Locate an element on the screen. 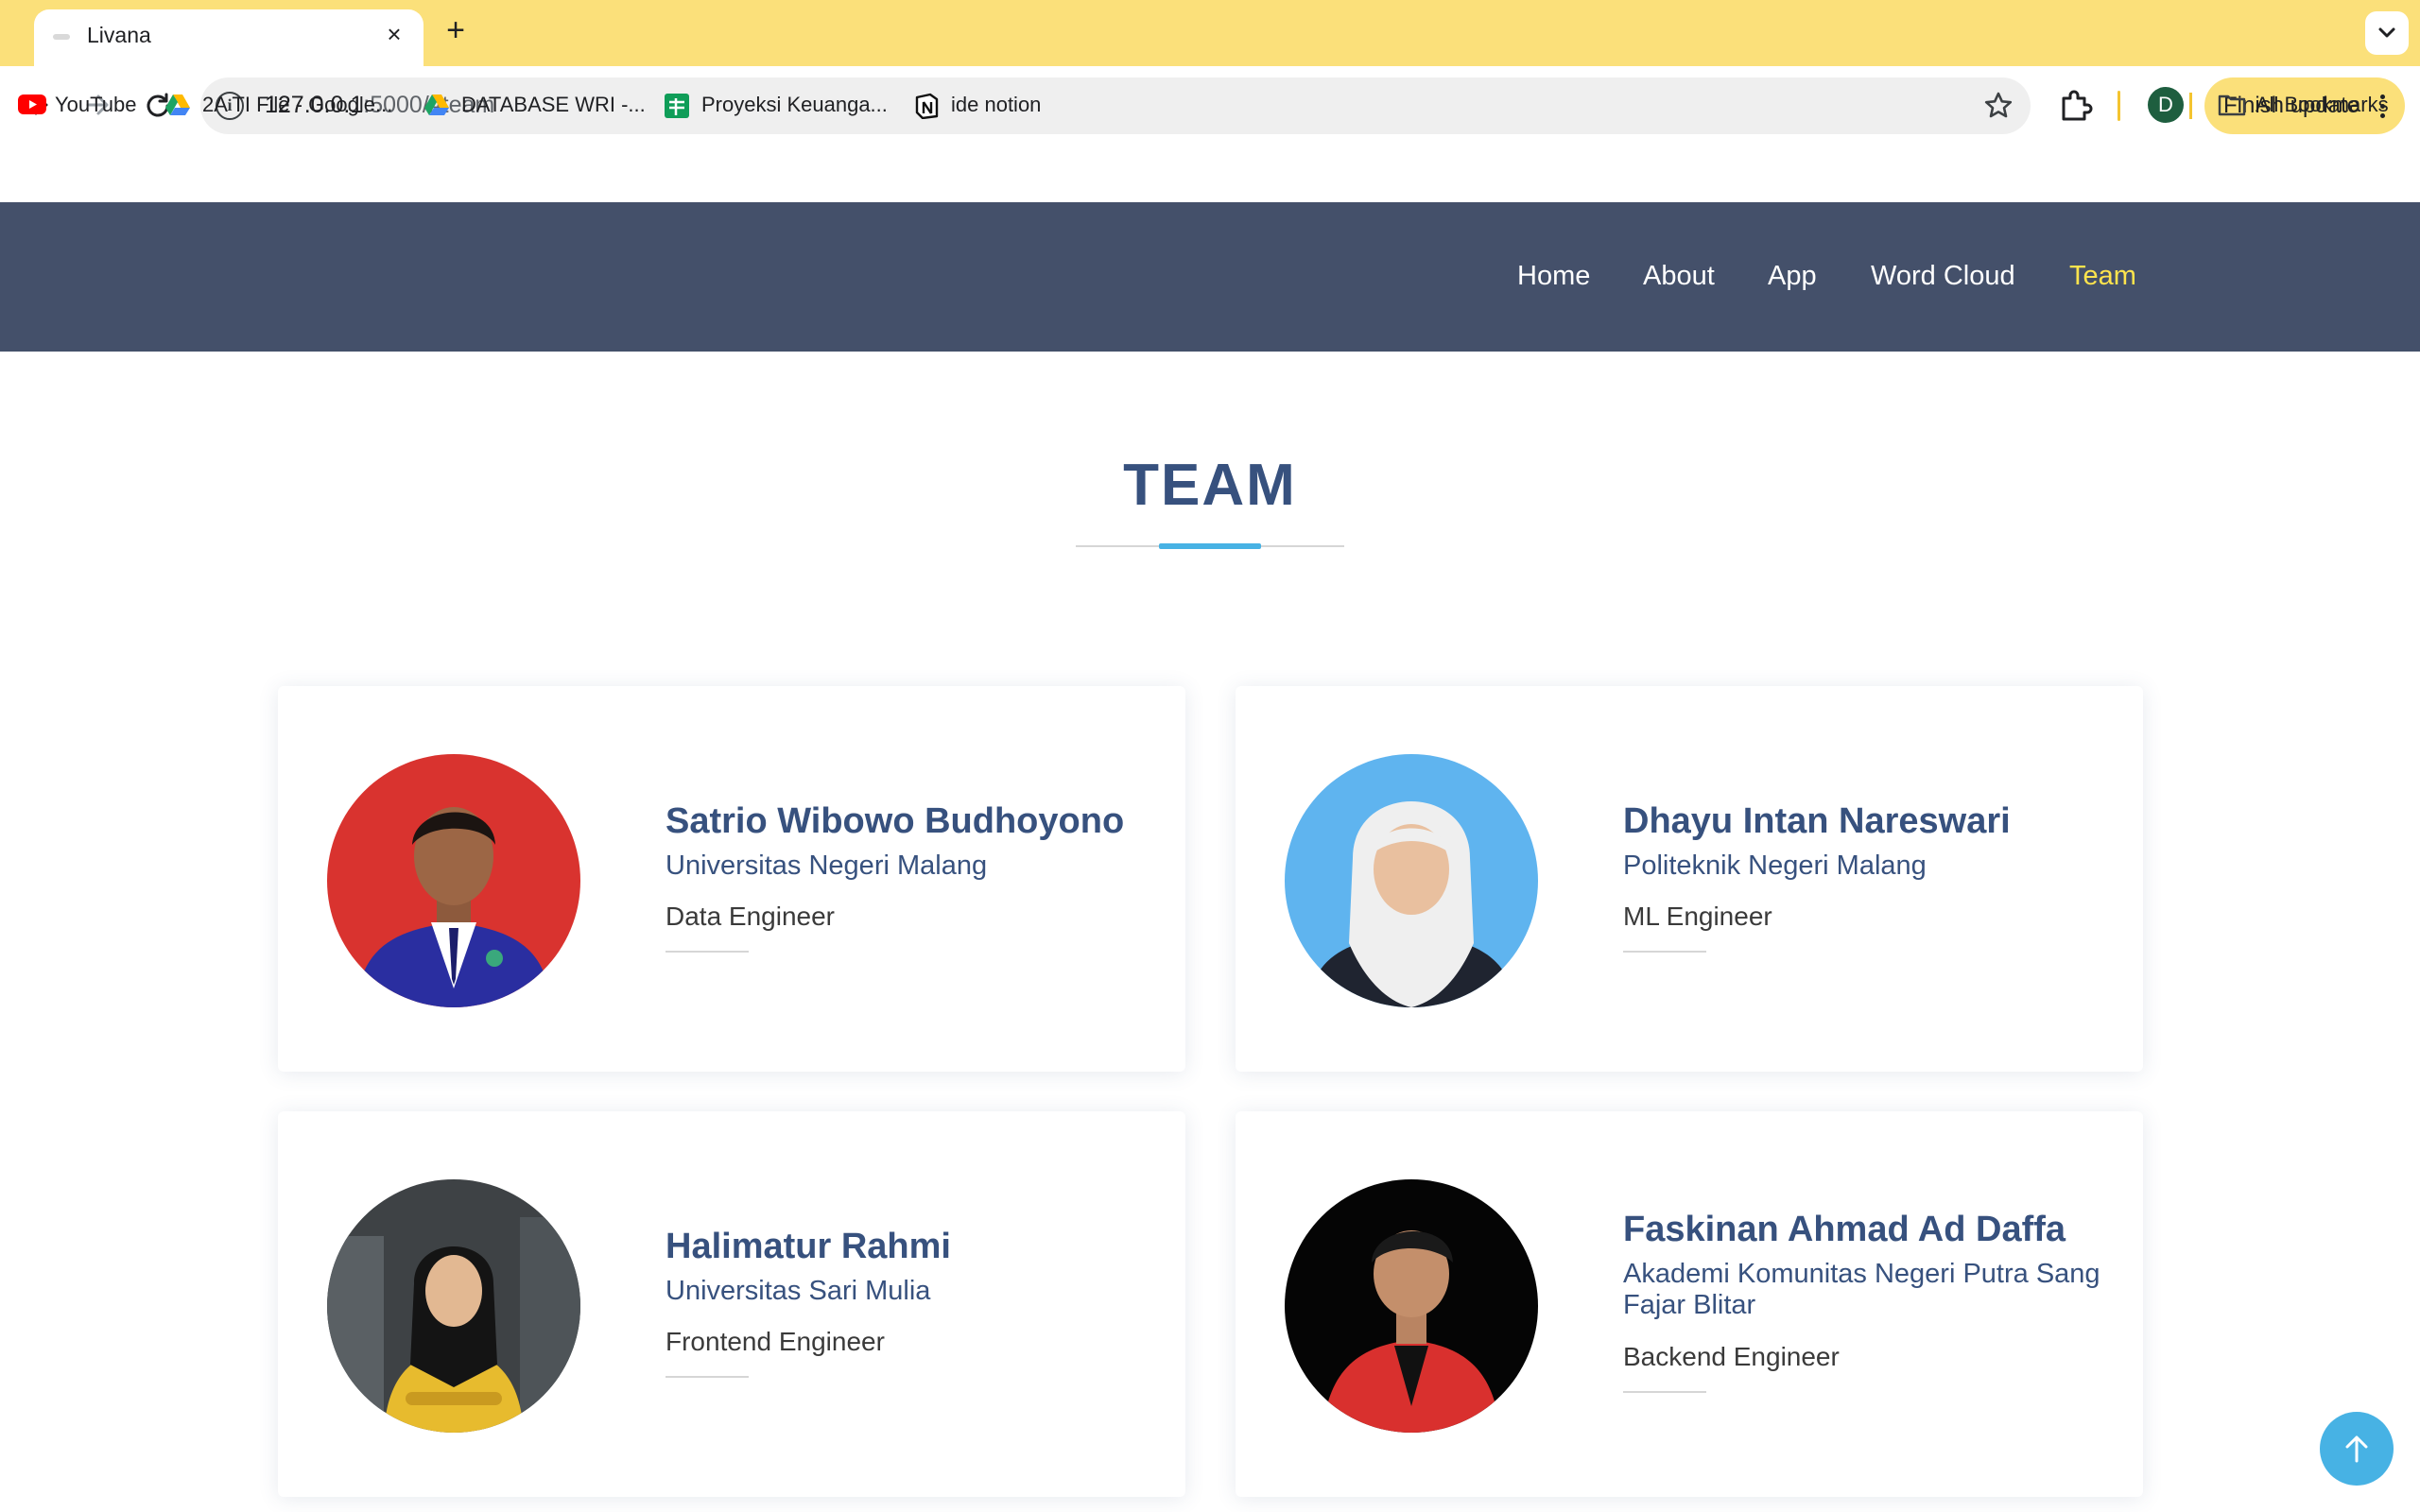 The image size is (2420, 1512). member-name: Halimatur Rahmi is located at coordinates (808, 1246).